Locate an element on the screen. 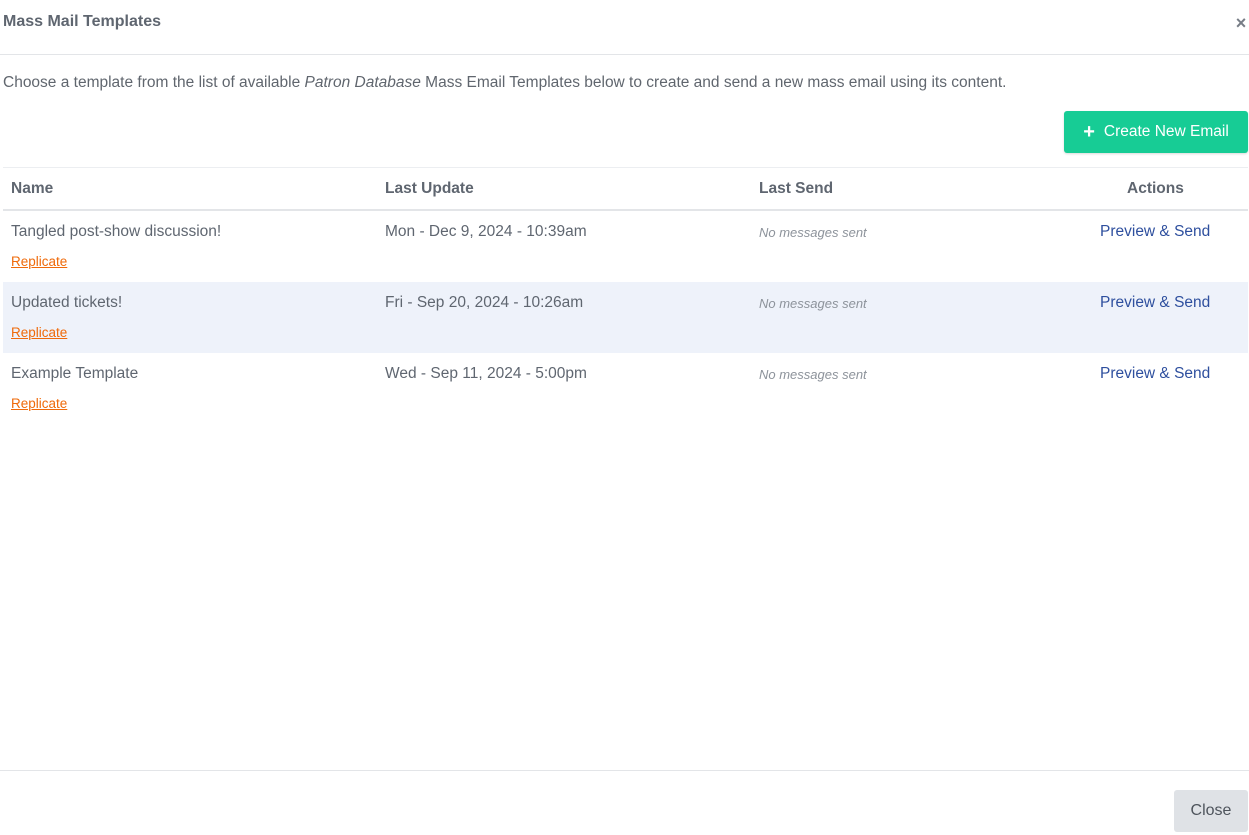 The image size is (1249, 835). column-header-actions: Actions is located at coordinates (1155, 188).